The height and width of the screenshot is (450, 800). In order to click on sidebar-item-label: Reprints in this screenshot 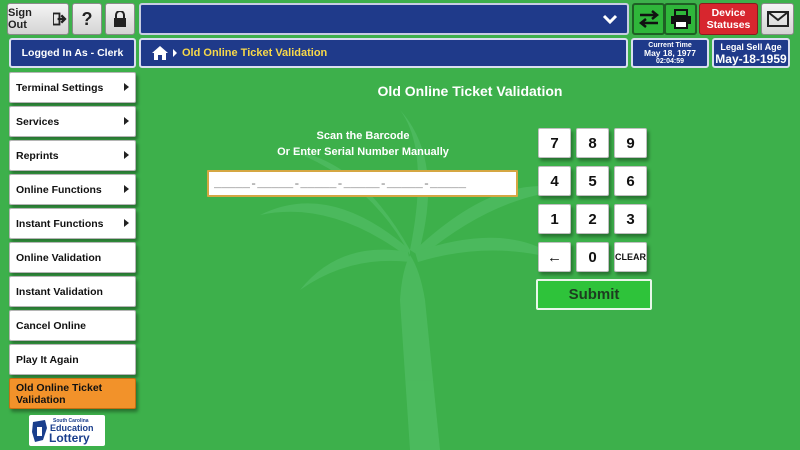, I will do `click(37, 155)`.